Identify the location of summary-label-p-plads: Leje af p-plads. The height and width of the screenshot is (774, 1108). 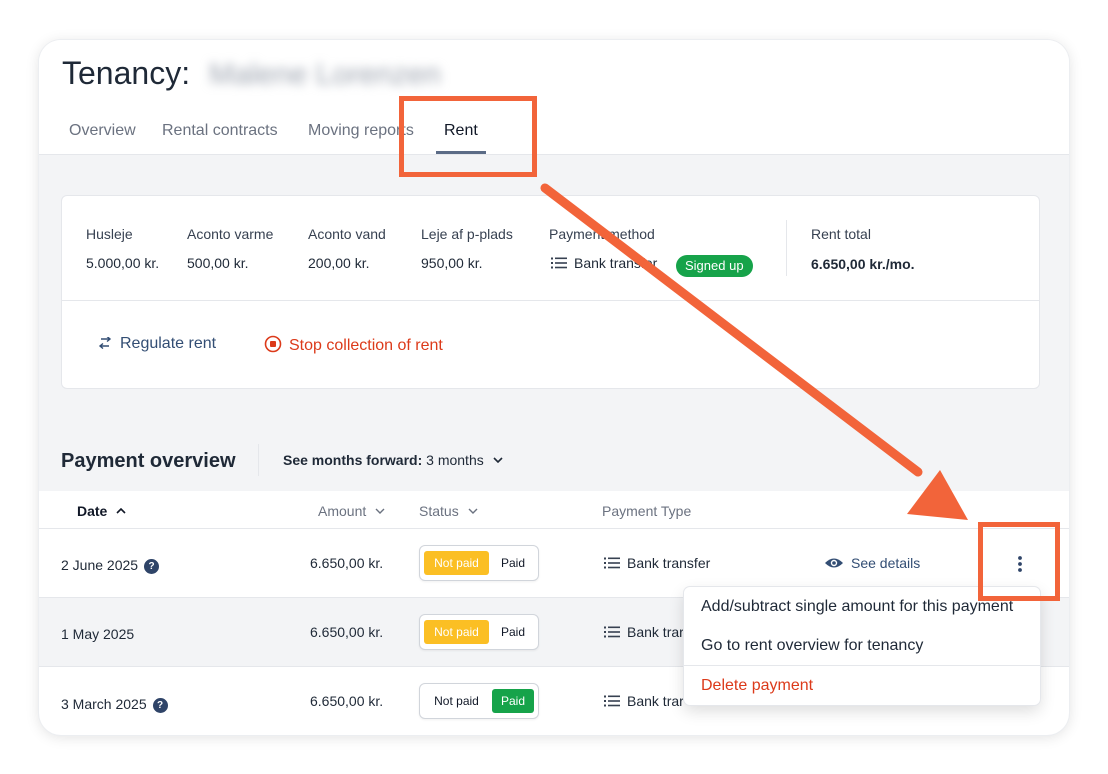
(467, 234).